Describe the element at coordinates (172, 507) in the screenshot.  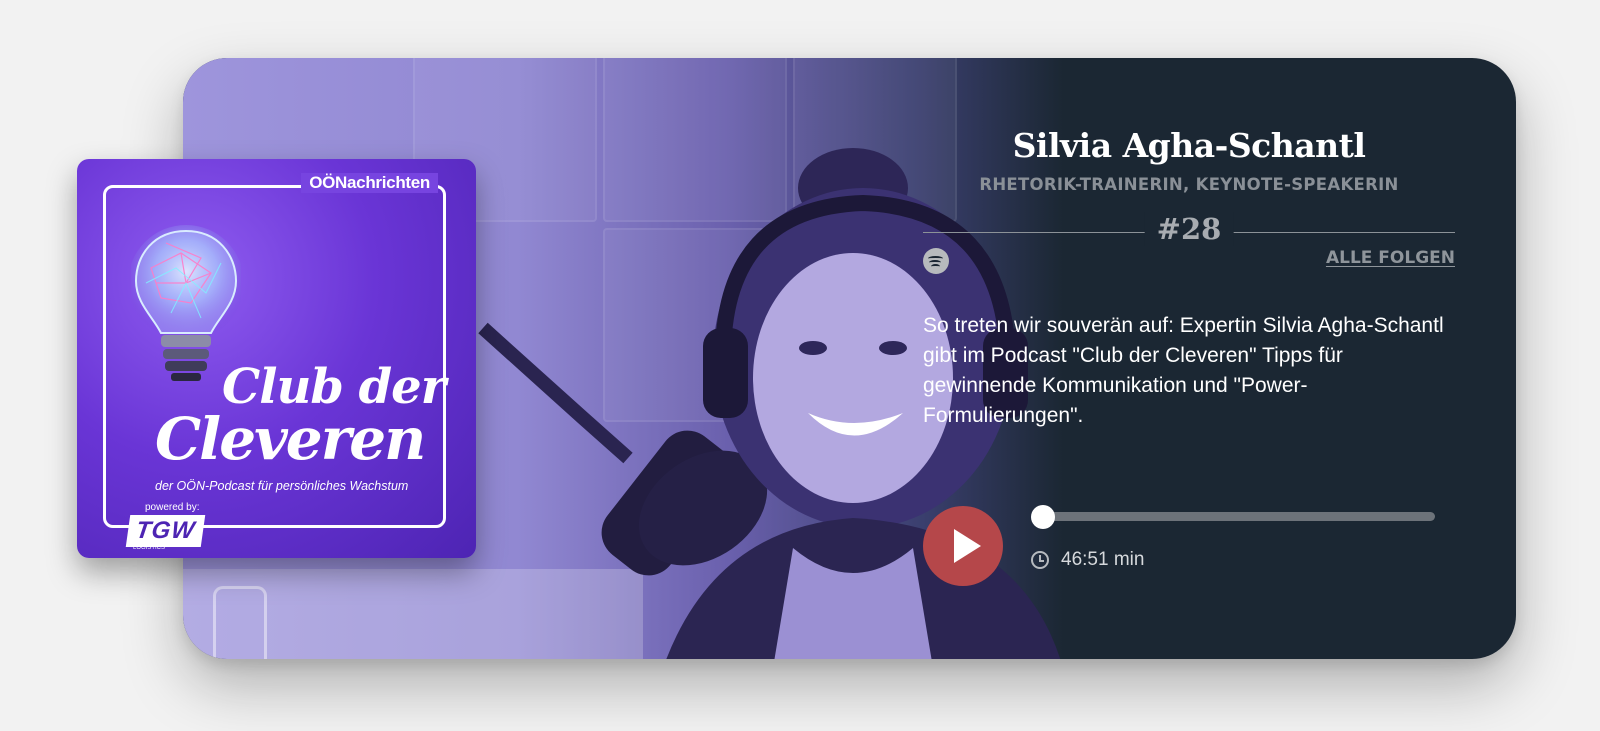
I see `powered-by-label: powered by:` at that location.